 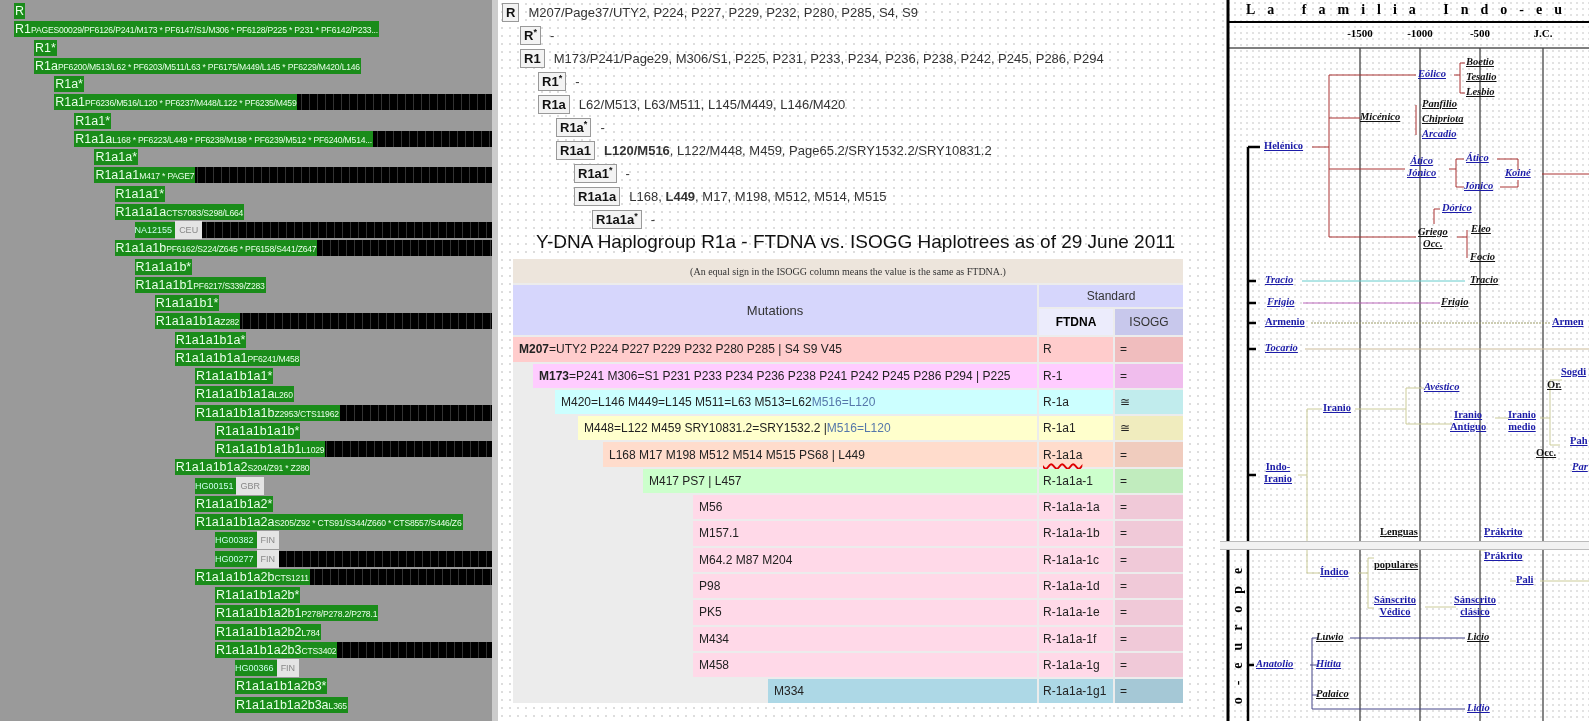 What do you see at coordinates (1332, 694) in the screenshot?
I see `language-label: Palaico` at bounding box center [1332, 694].